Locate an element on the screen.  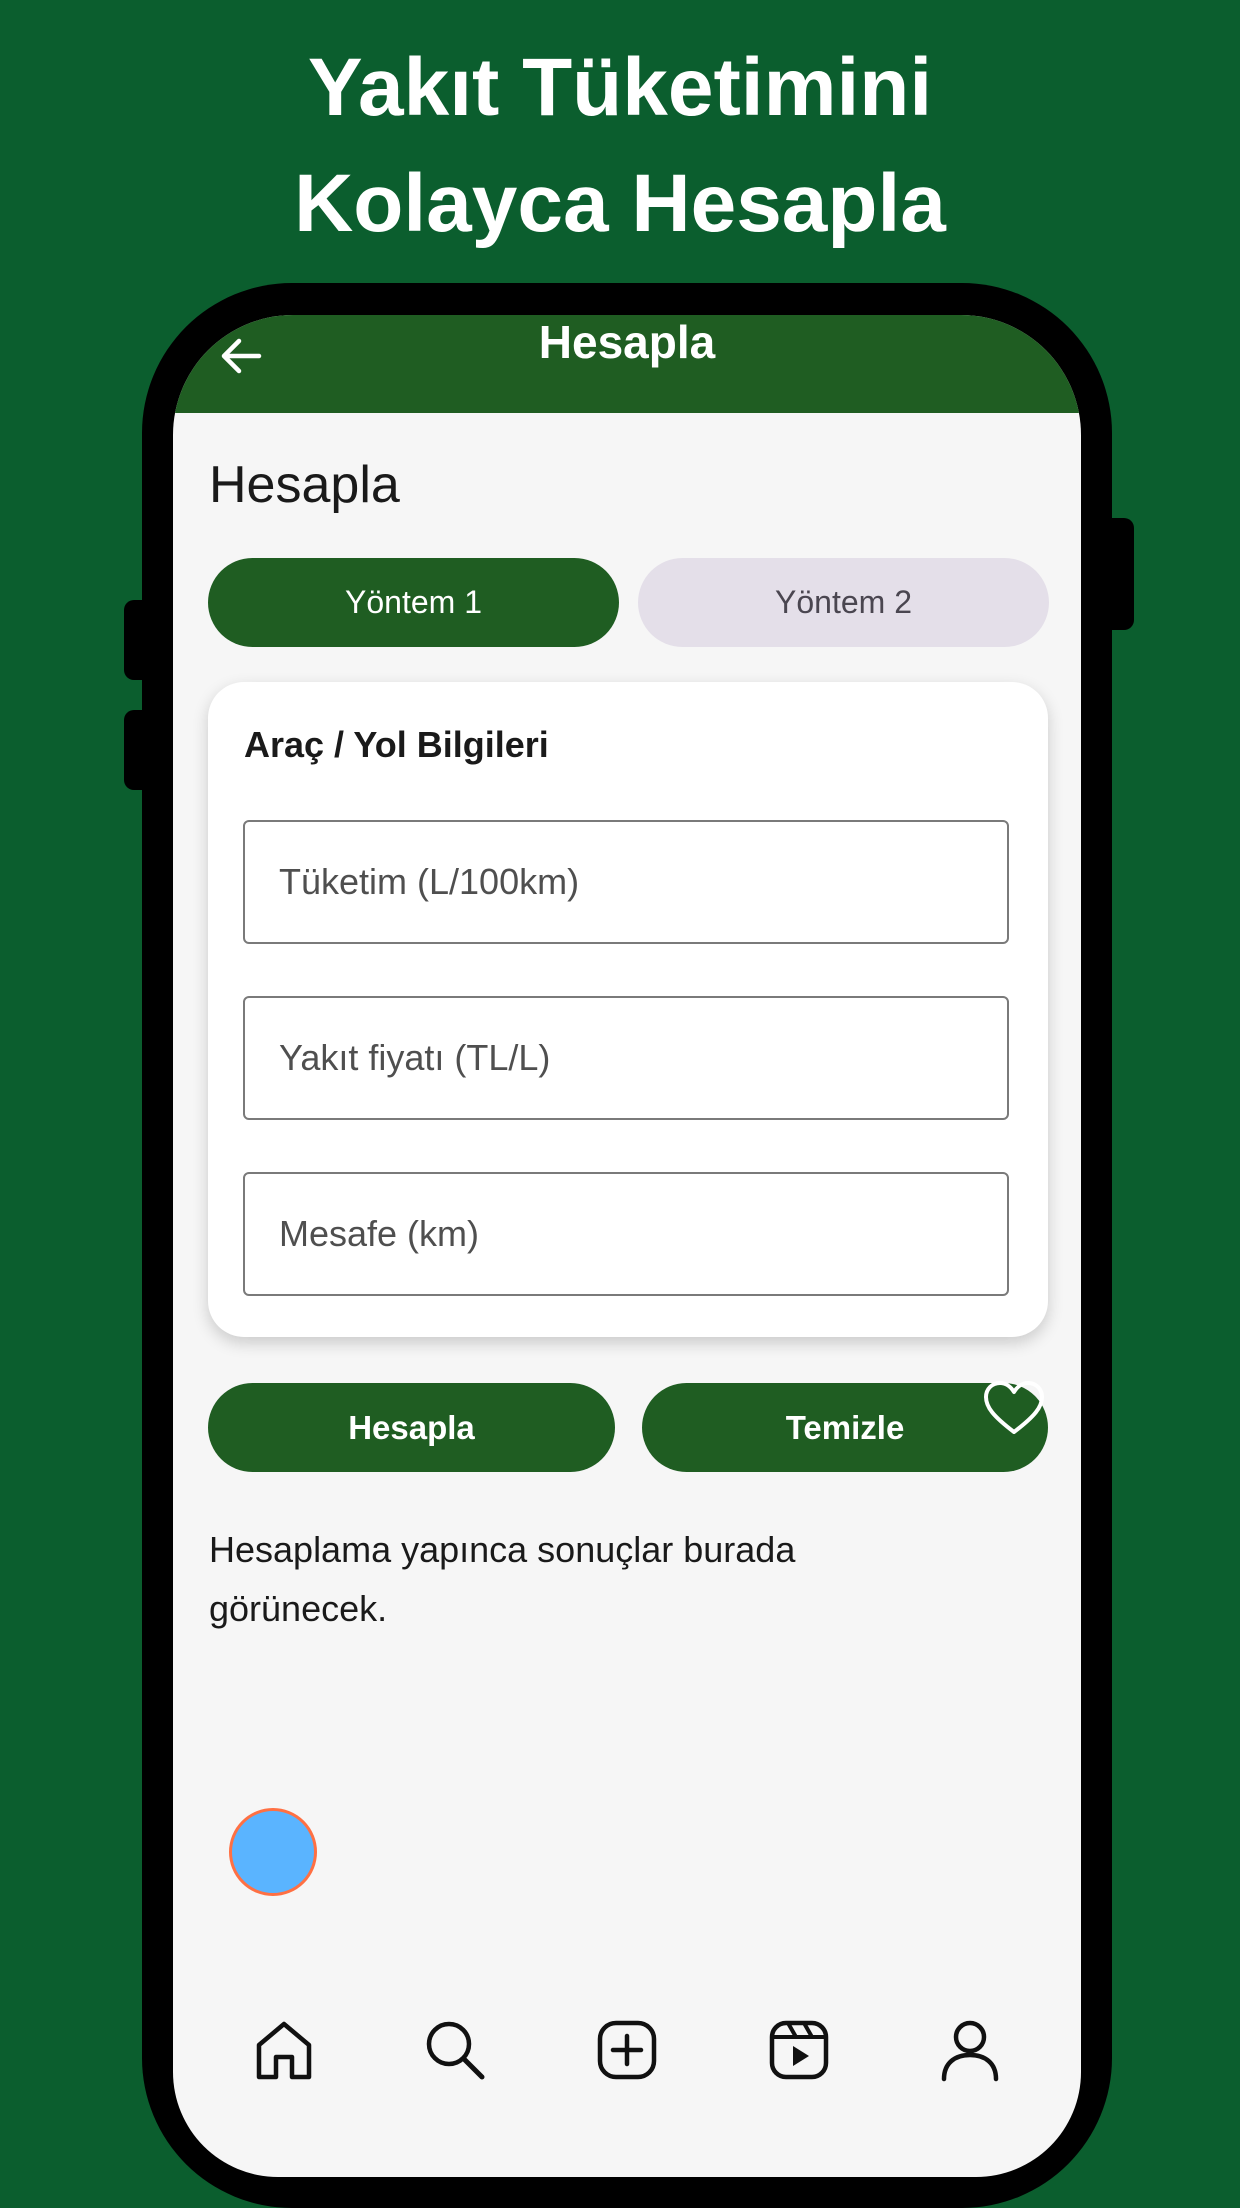
bottom-navigation is located at coordinates (627, 2050).